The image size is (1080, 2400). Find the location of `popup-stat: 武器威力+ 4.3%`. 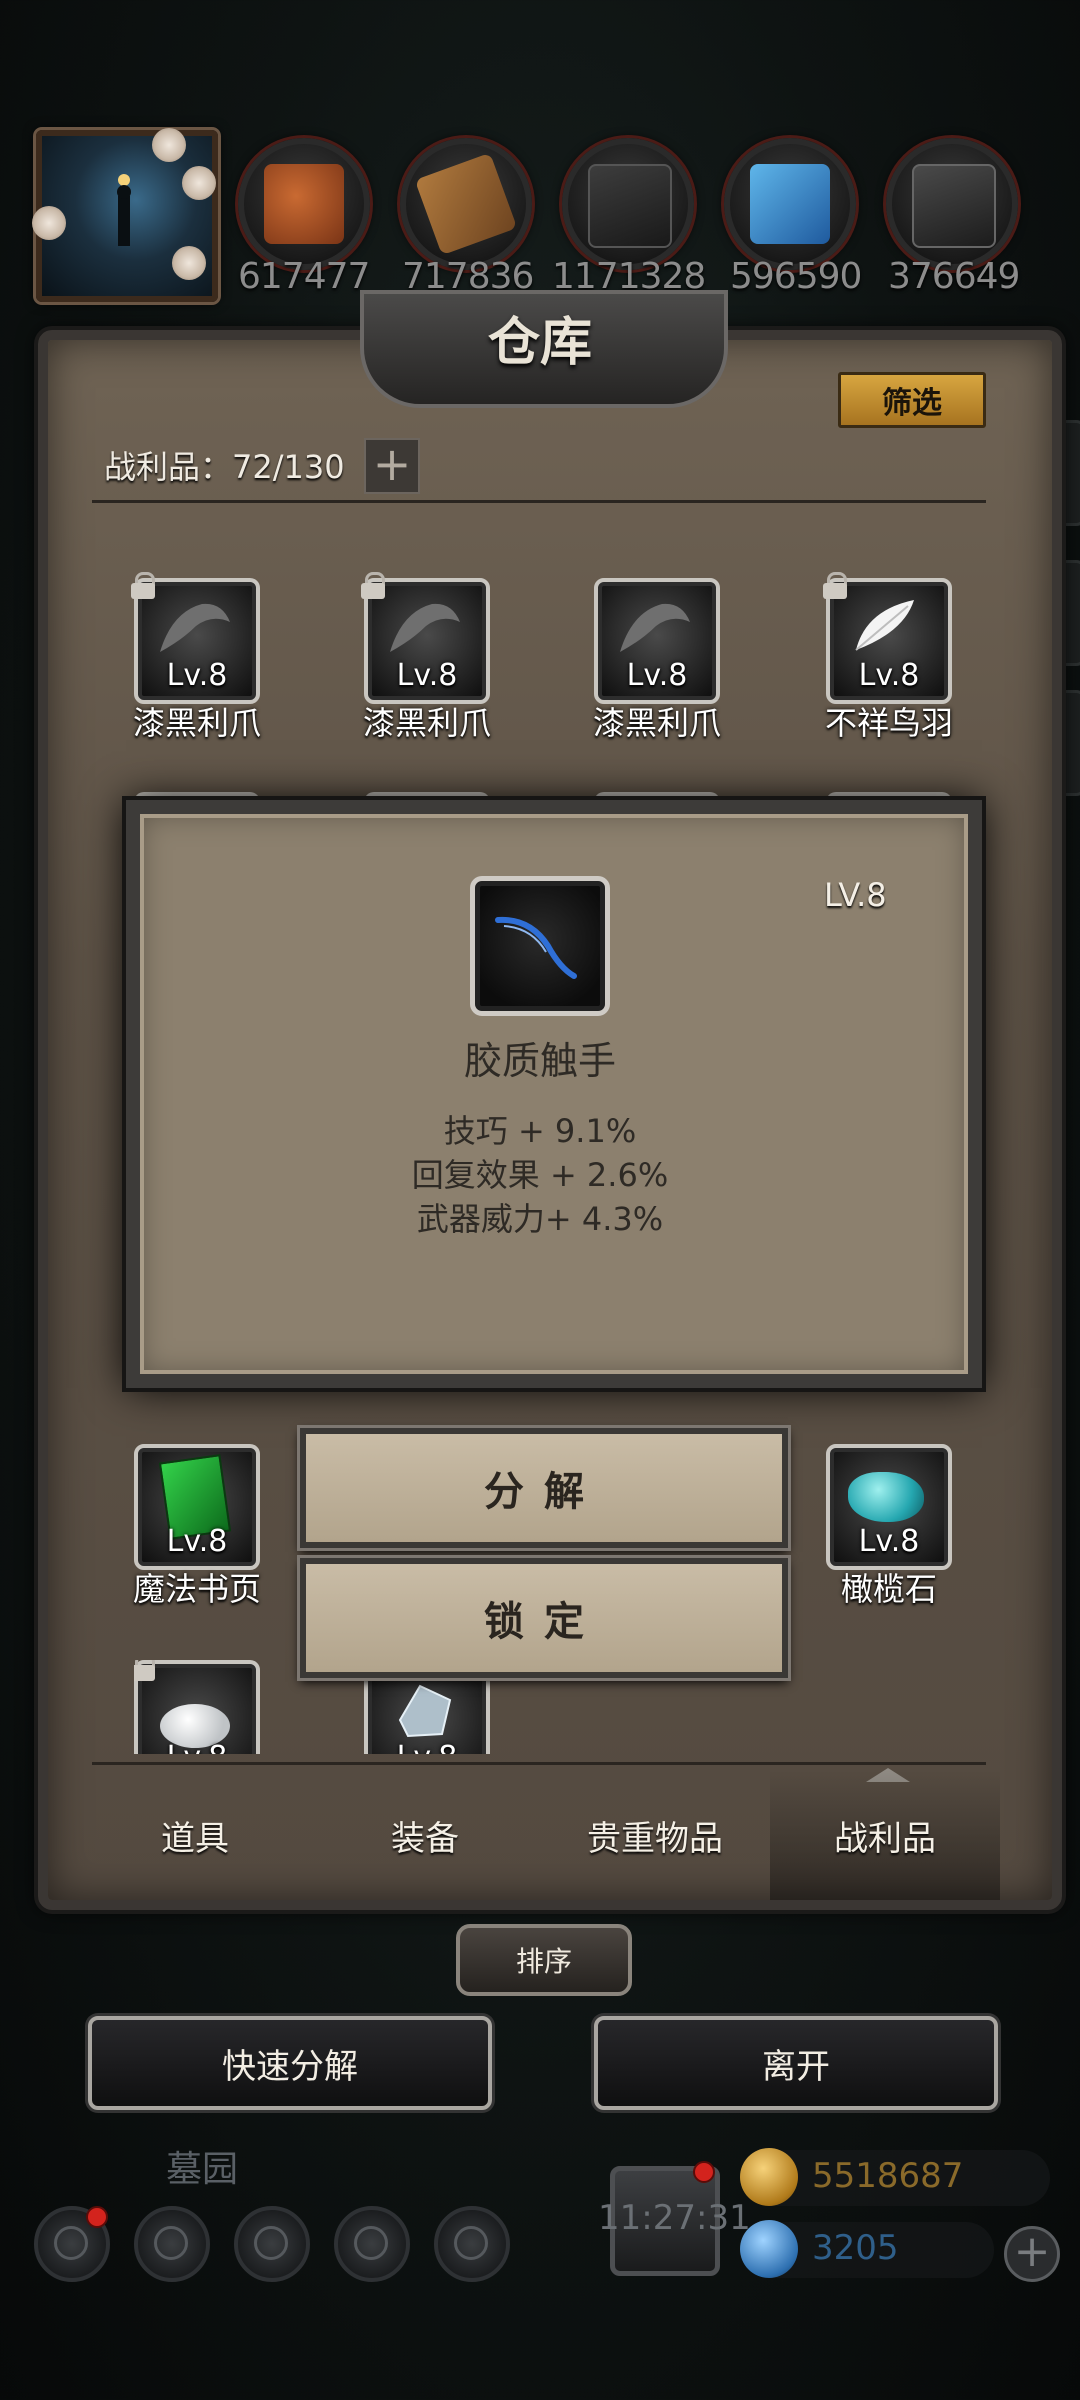

popup-stat: 武器威力+ 4.3% is located at coordinates (540, 1219).